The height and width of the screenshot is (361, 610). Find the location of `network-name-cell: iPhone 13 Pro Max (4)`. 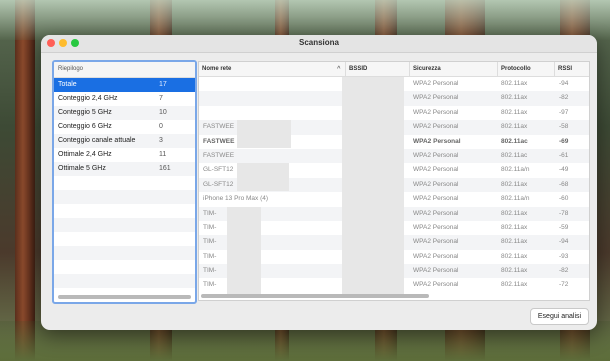

network-name-cell: iPhone 13 Pro Max (4) is located at coordinates (236, 199).